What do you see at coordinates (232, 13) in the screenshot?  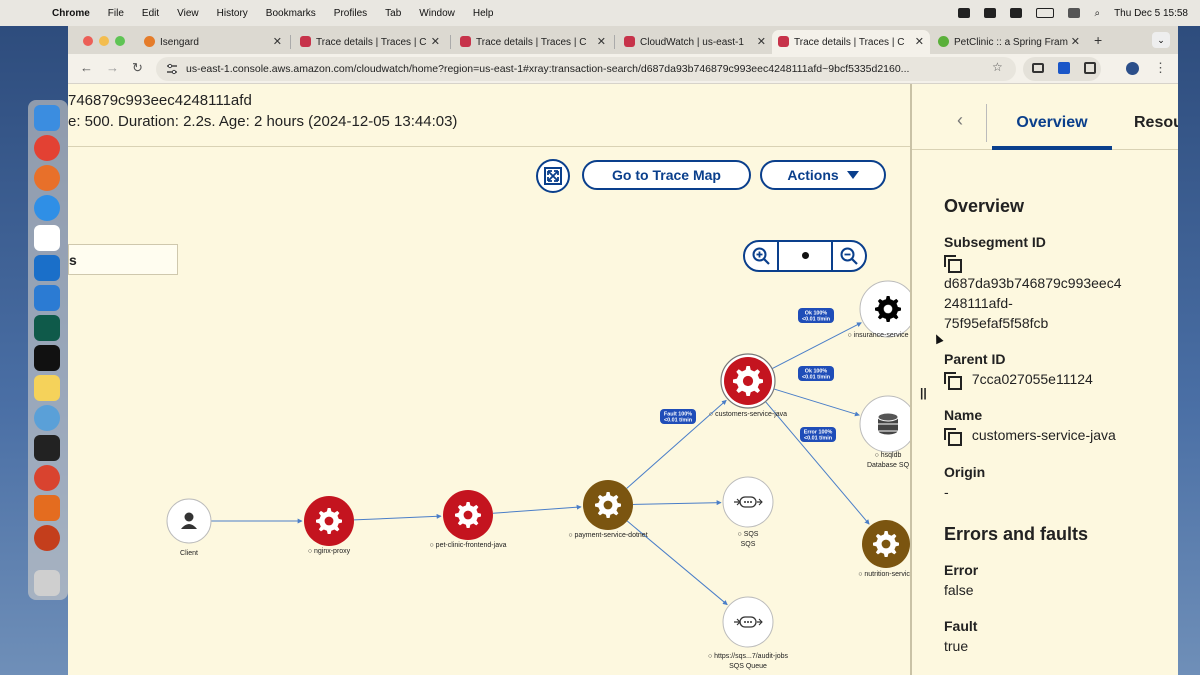 I see `menu-history: History` at bounding box center [232, 13].